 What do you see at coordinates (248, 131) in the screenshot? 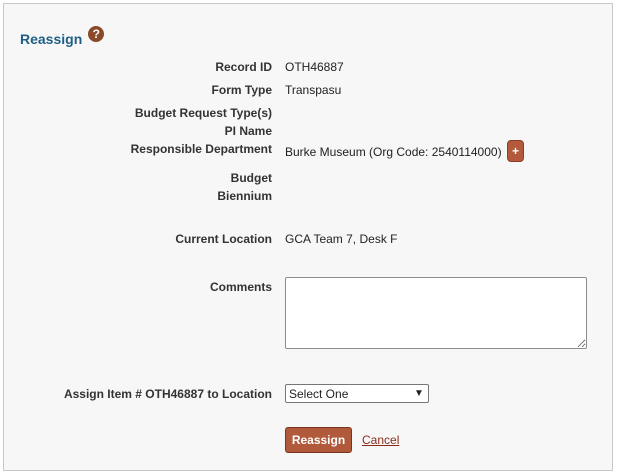
I see `pi-name-label: PI Name` at bounding box center [248, 131].